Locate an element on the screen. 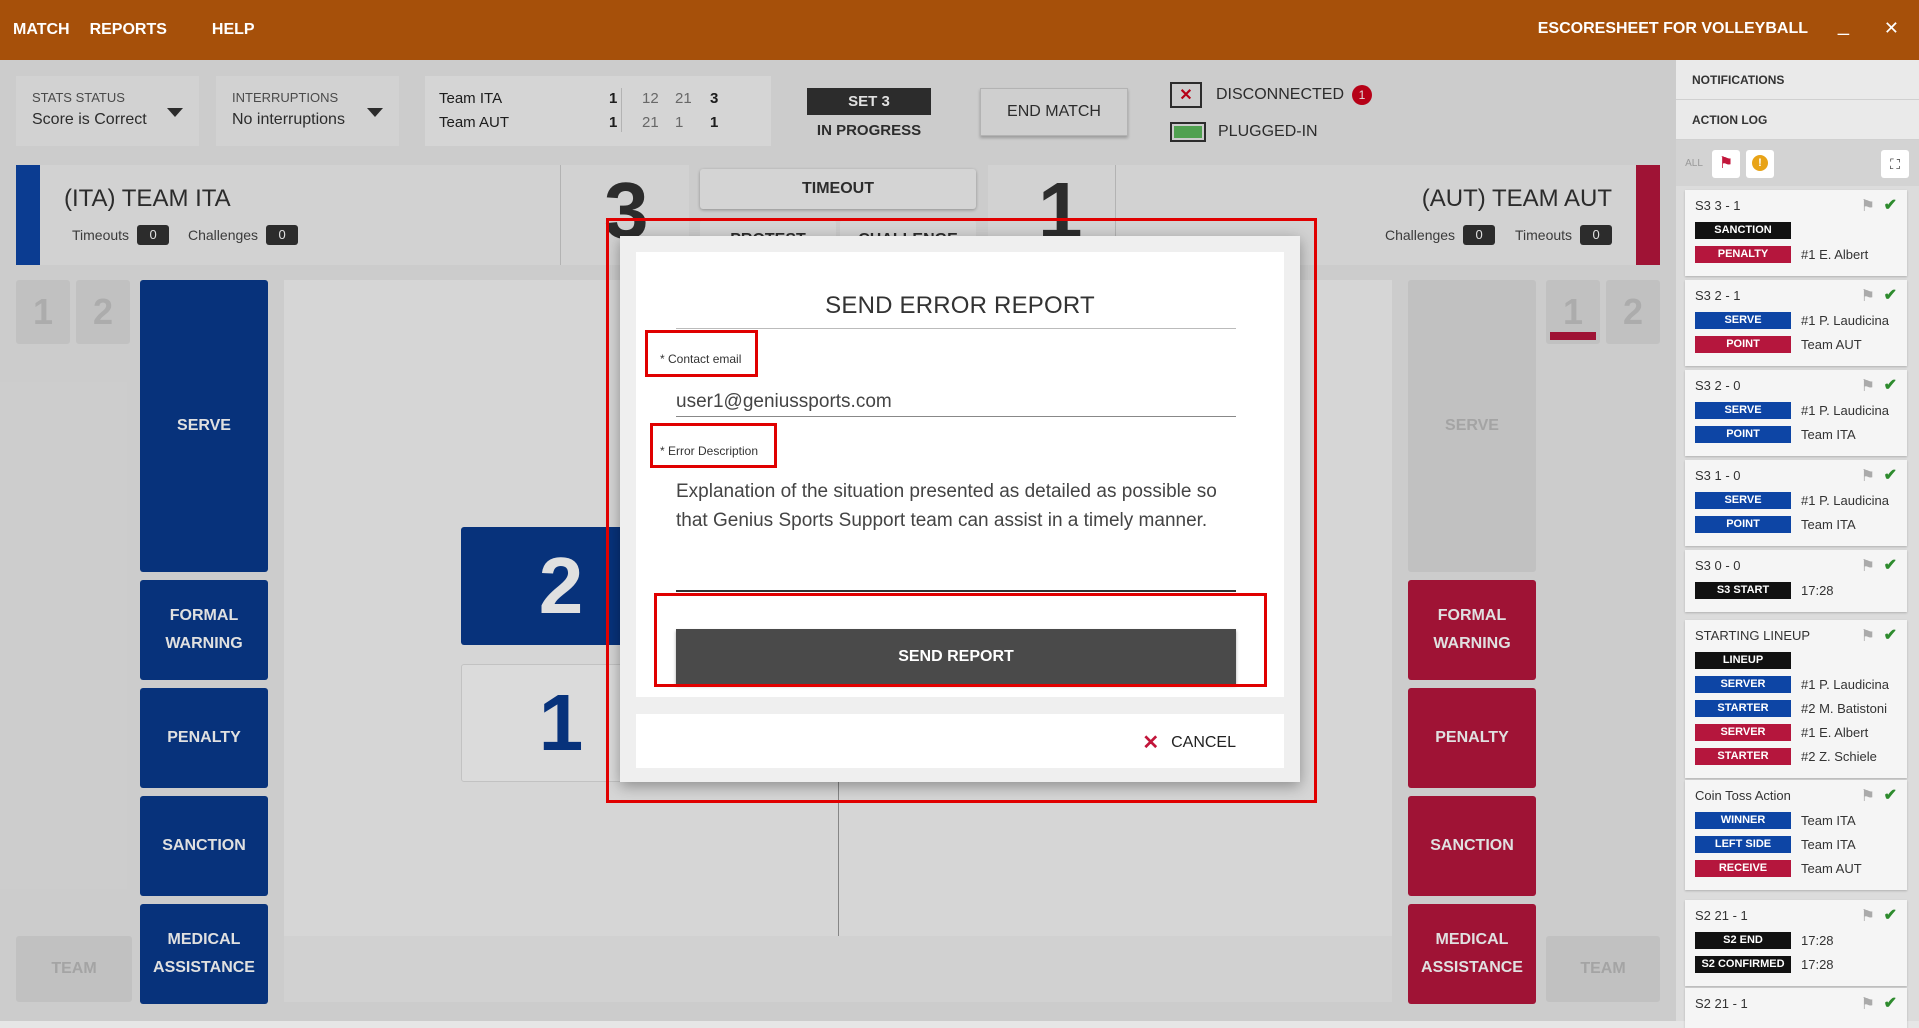  action-log-tab: ACTION LOG is located at coordinates (1797, 120).